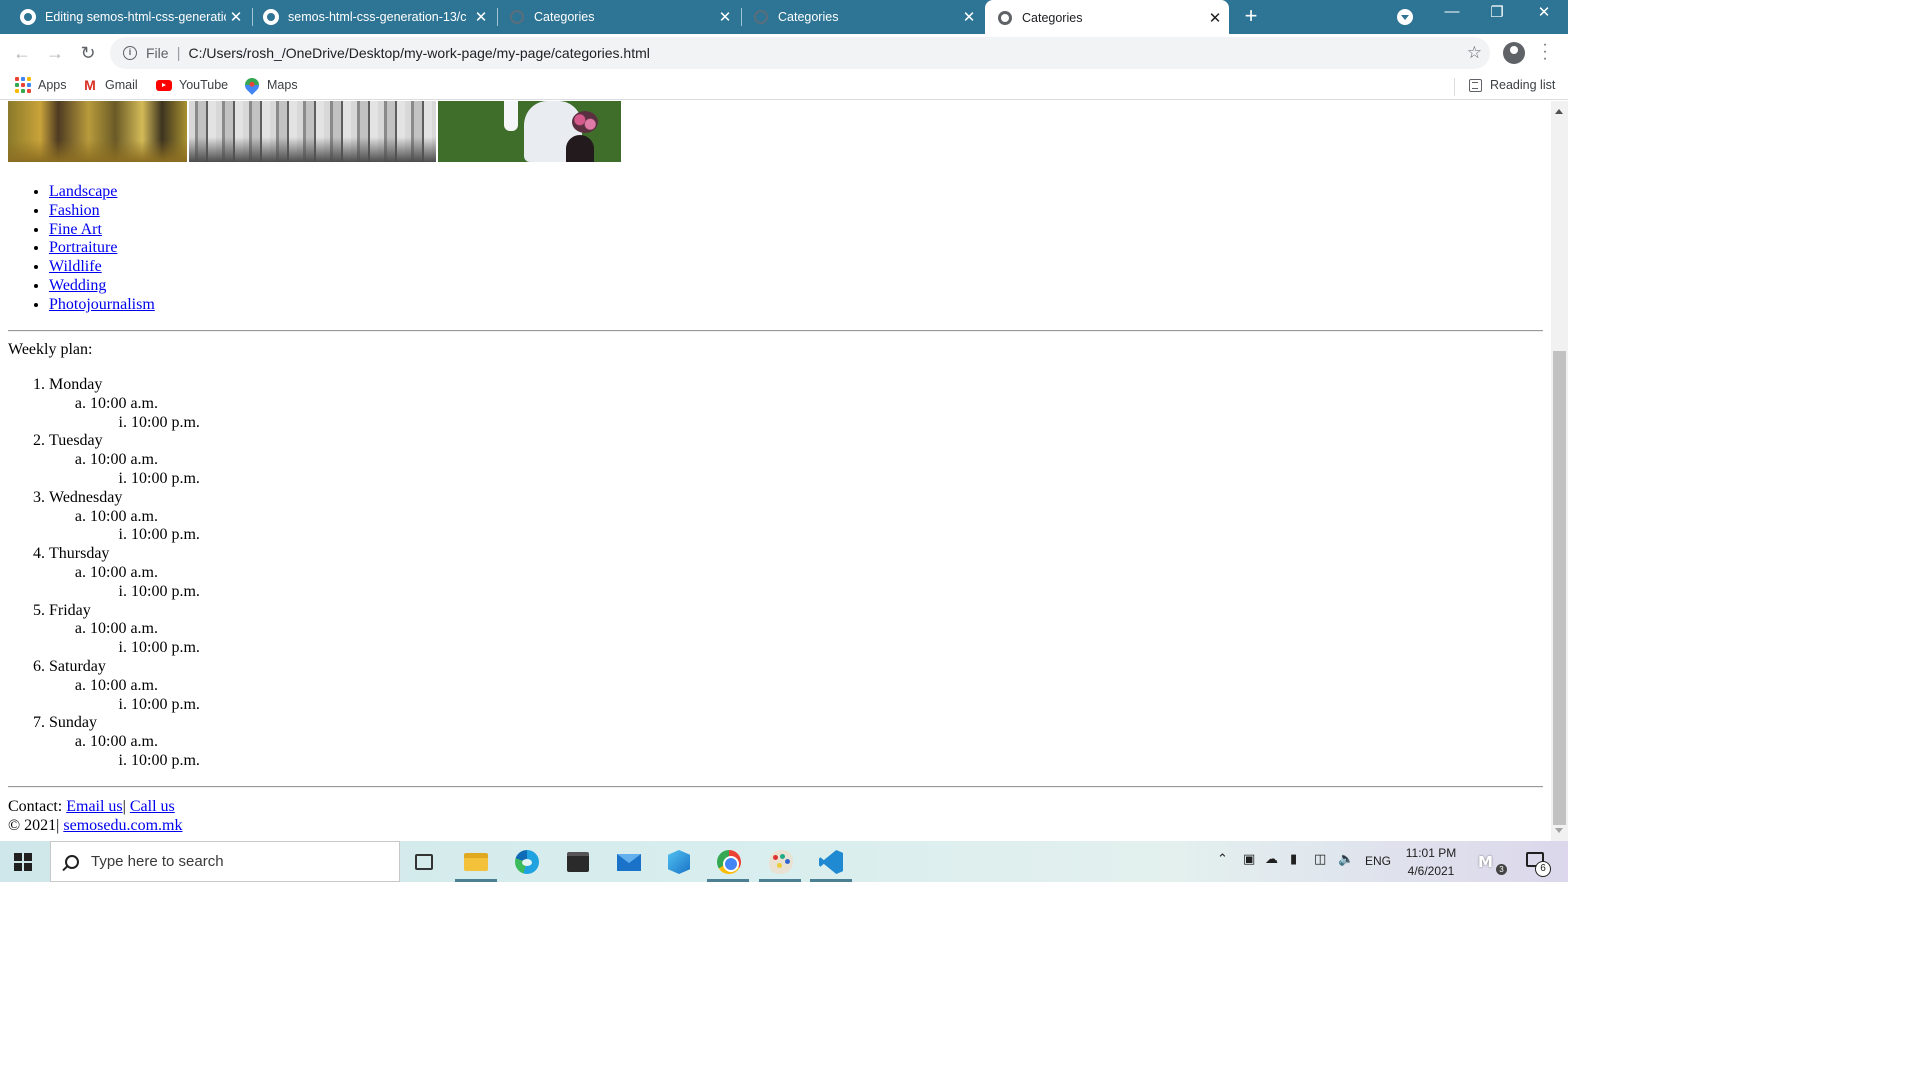  I want to click on restore-button: ❐, so click(1497, 12).